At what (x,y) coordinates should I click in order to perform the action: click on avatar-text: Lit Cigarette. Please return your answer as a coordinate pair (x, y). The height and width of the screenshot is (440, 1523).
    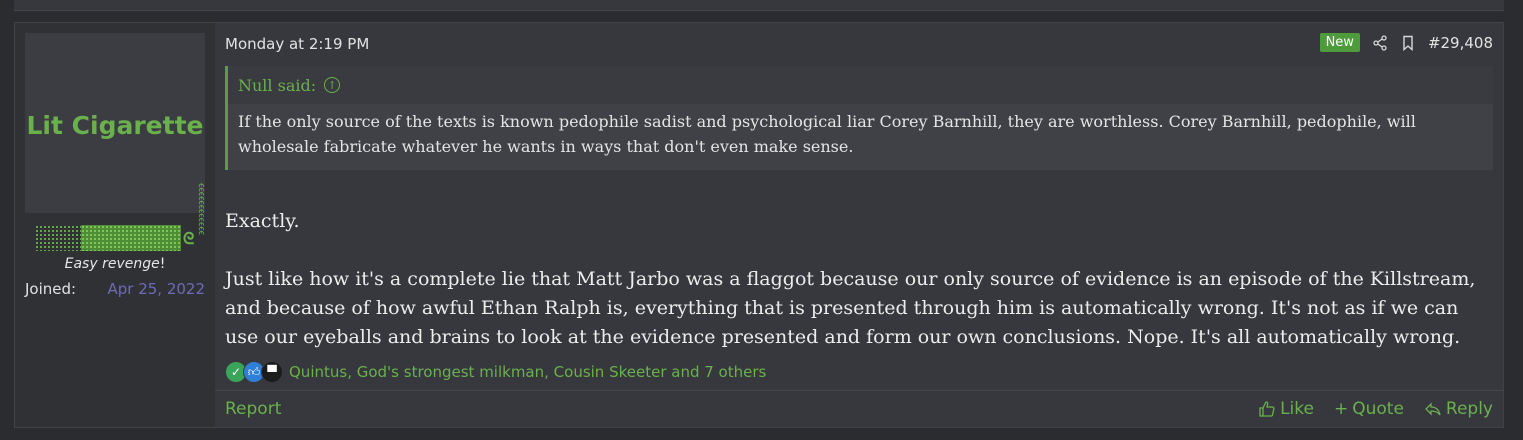
    Looking at the image, I should click on (115, 125).